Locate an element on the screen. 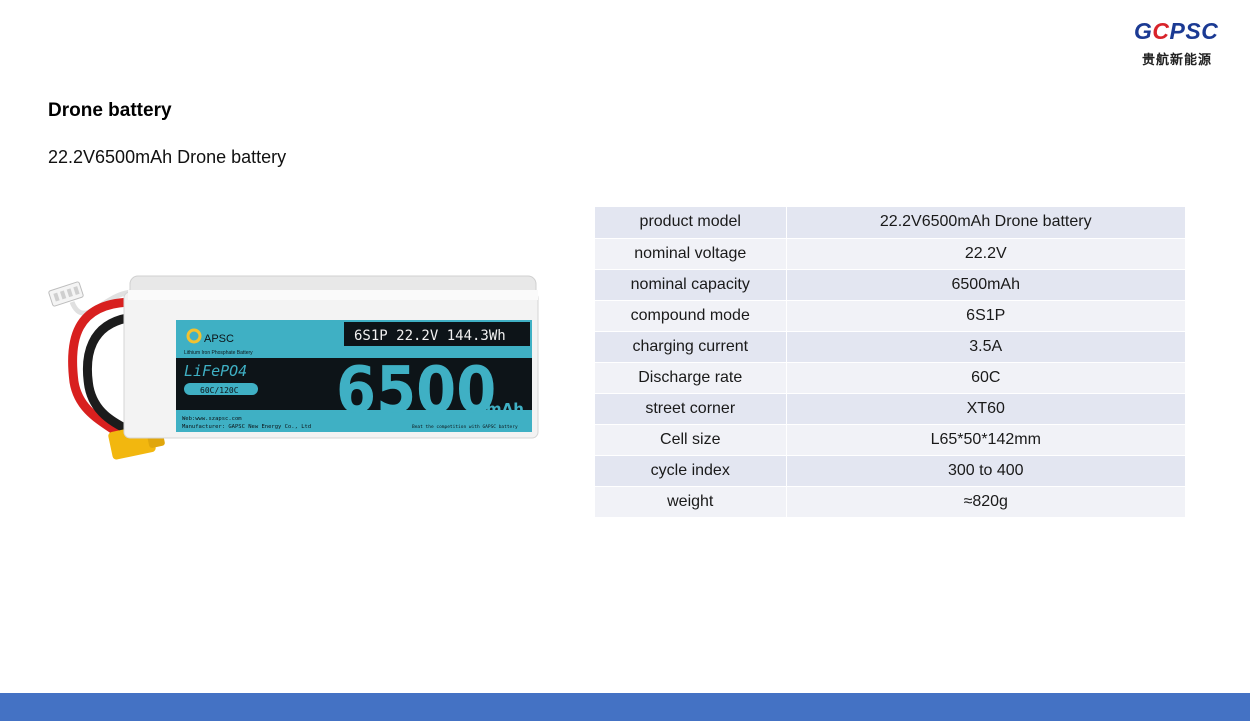 The height and width of the screenshot is (721, 1250). spec-label: street corner is located at coordinates (691, 409).